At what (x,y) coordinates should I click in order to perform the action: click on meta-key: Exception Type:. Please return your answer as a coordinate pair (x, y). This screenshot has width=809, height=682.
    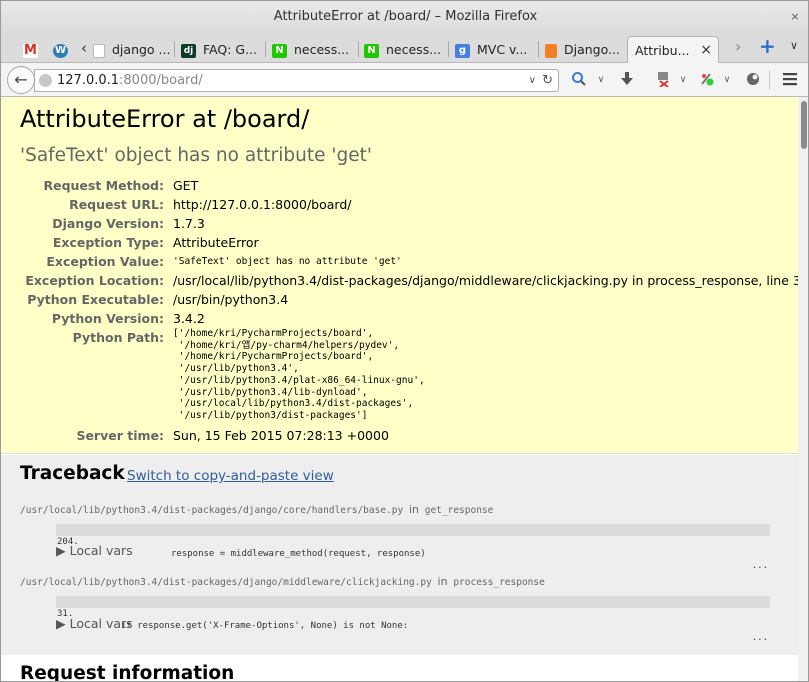
    Looking at the image, I should click on (108, 242).